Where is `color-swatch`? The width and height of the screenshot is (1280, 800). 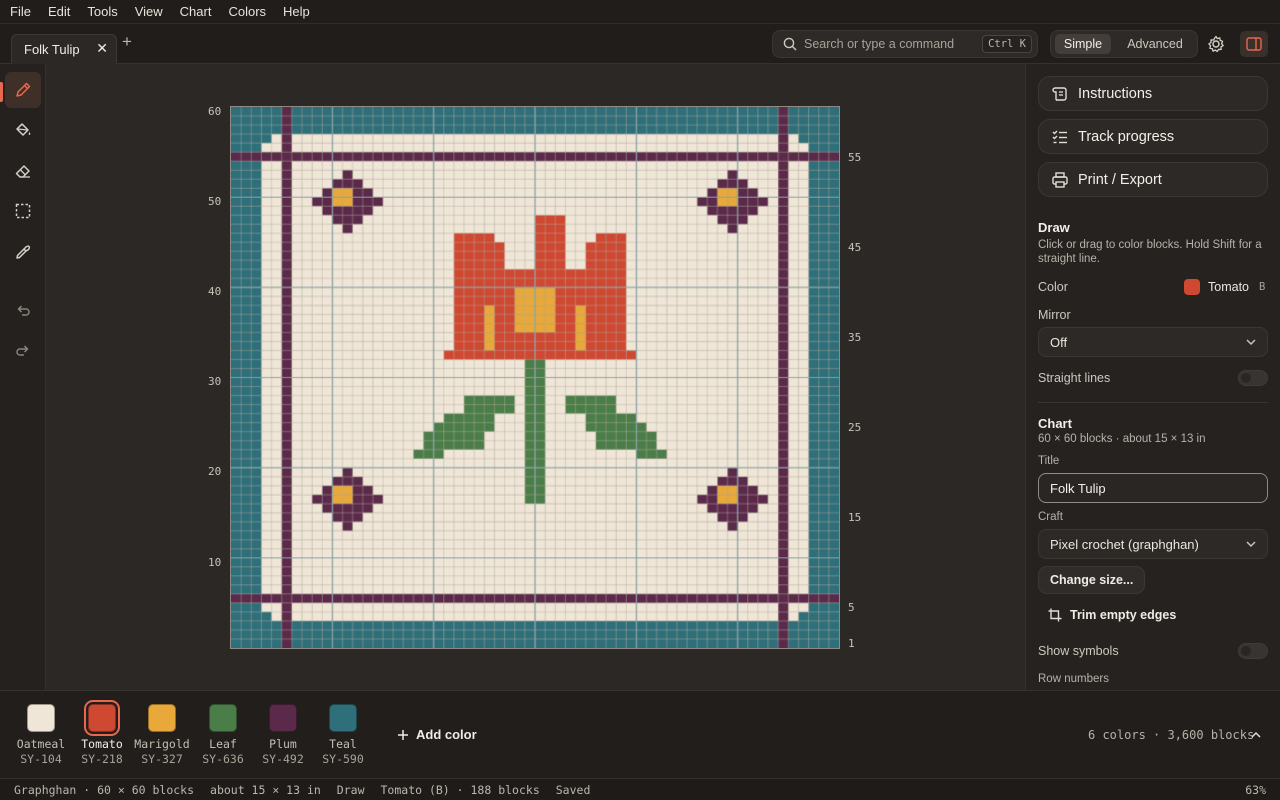
color-swatch is located at coordinates (1192, 287).